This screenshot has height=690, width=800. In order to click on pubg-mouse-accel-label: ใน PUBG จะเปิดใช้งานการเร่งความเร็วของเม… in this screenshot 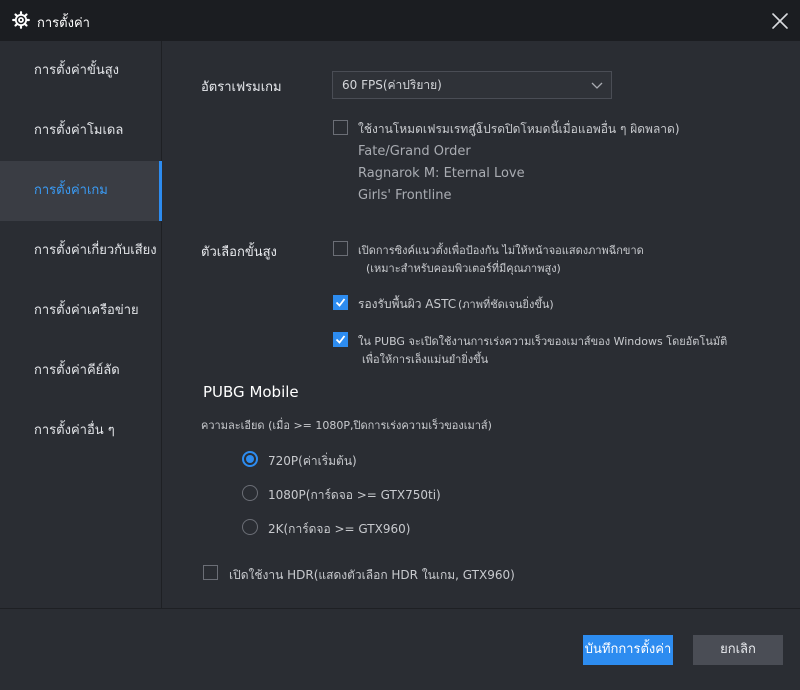, I will do `click(543, 341)`.